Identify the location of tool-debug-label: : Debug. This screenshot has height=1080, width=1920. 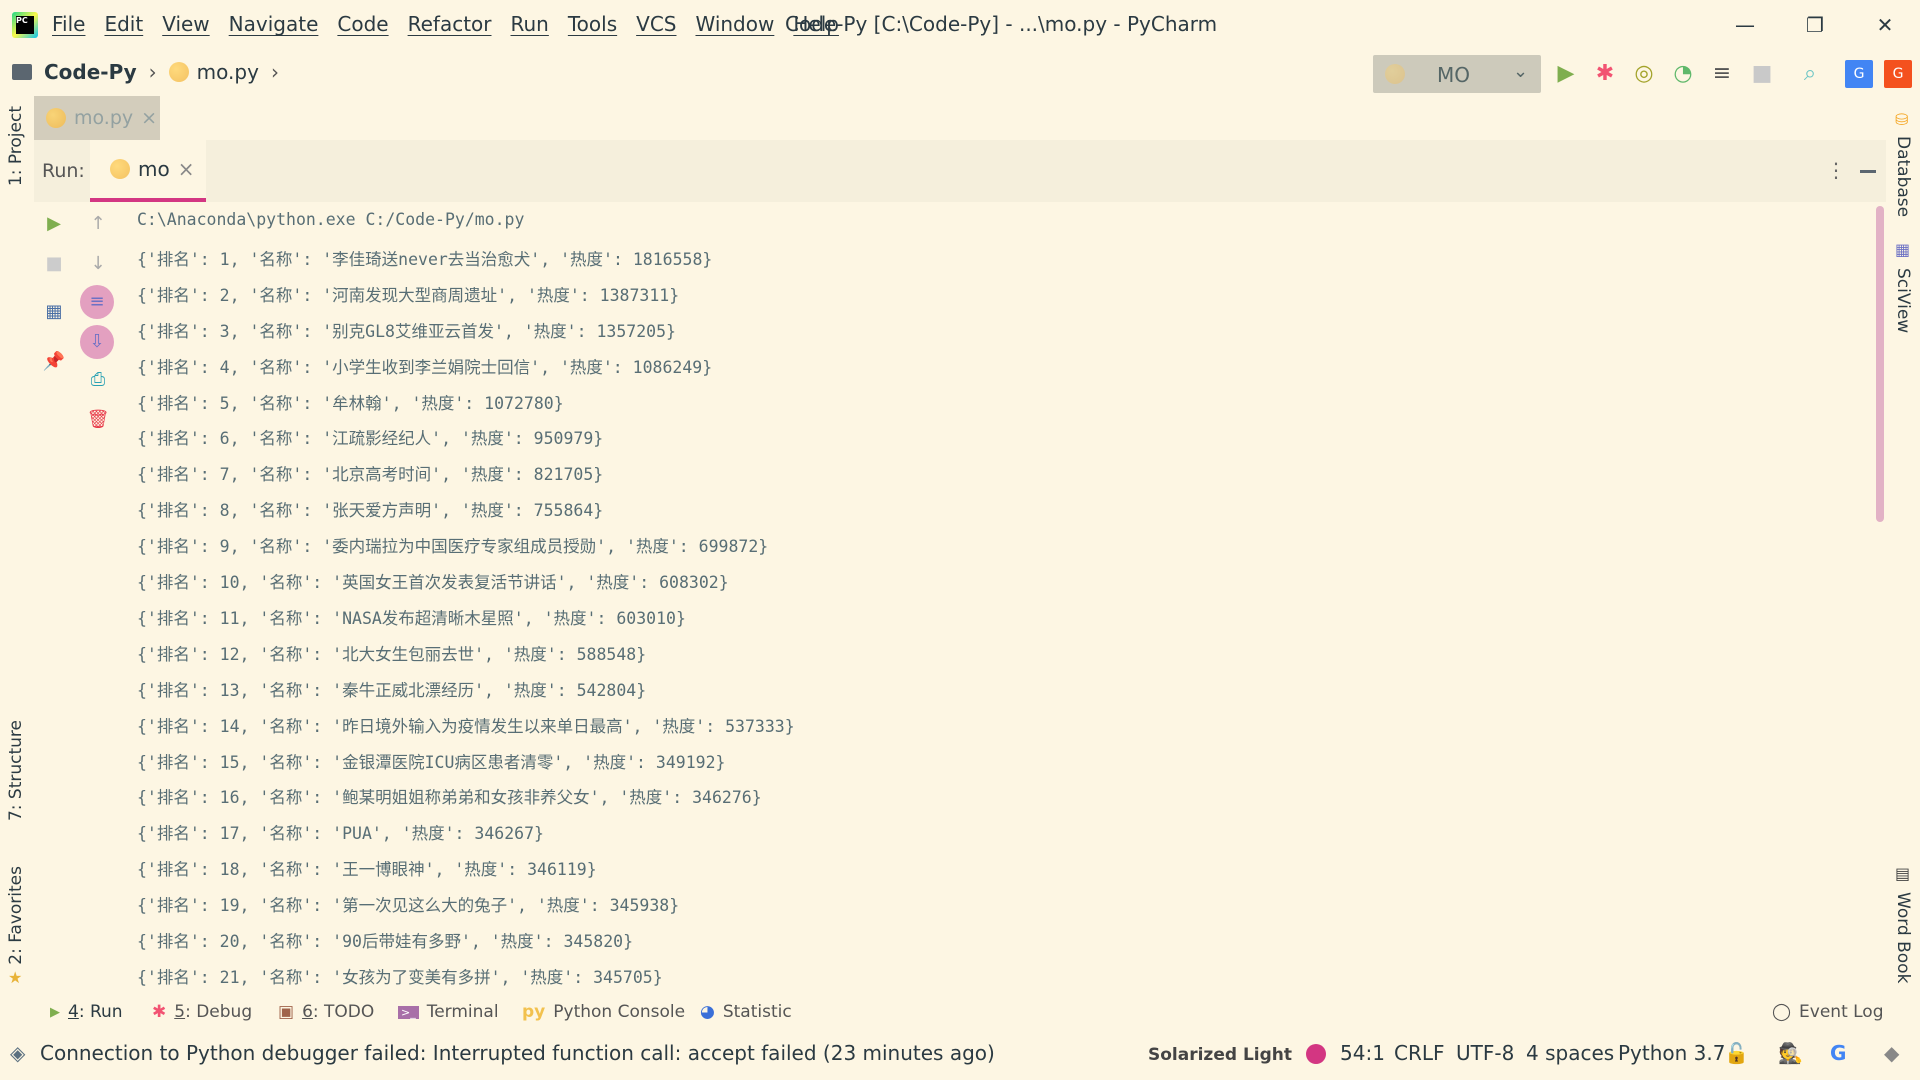
(219, 1012).